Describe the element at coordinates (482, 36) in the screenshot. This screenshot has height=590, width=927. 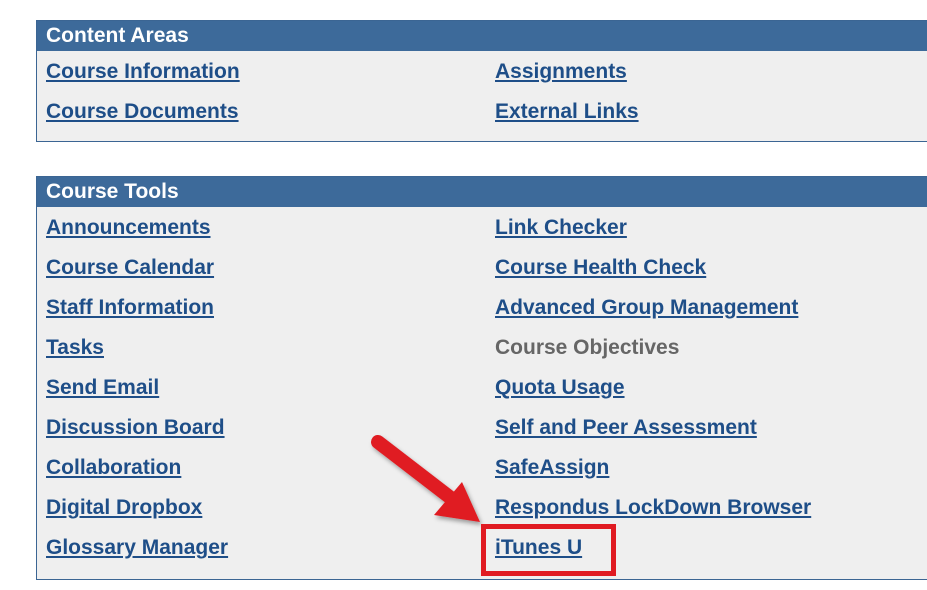
I see `content-areas-header: Content Areas` at that location.